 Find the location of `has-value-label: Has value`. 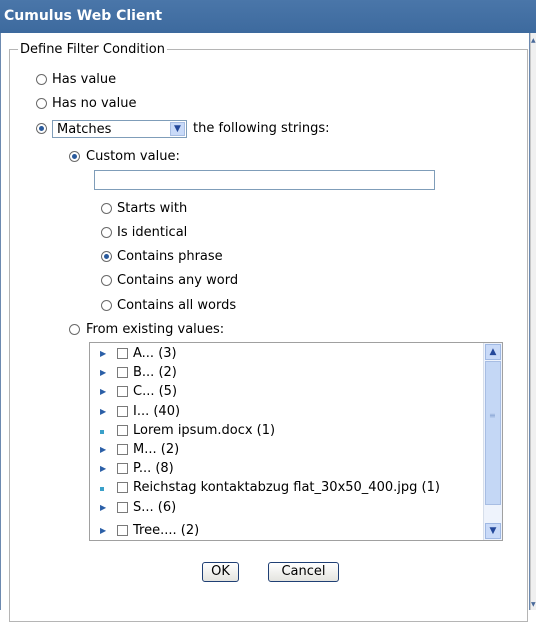

has-value-label: Has value is located at coordinates (84, 79).